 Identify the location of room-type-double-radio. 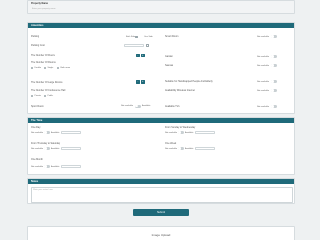
(32, 68).